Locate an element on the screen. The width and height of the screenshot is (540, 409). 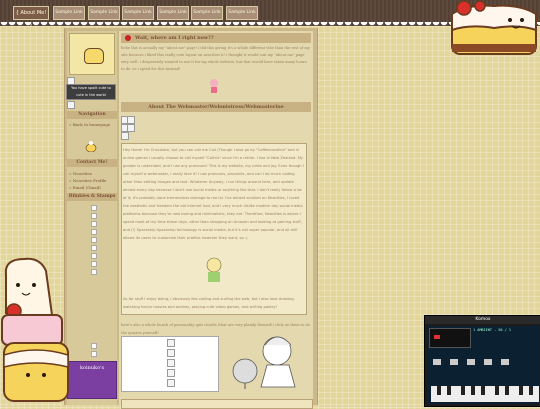
tab-about-me: { About Me! } is located at coordinates (31, 17).